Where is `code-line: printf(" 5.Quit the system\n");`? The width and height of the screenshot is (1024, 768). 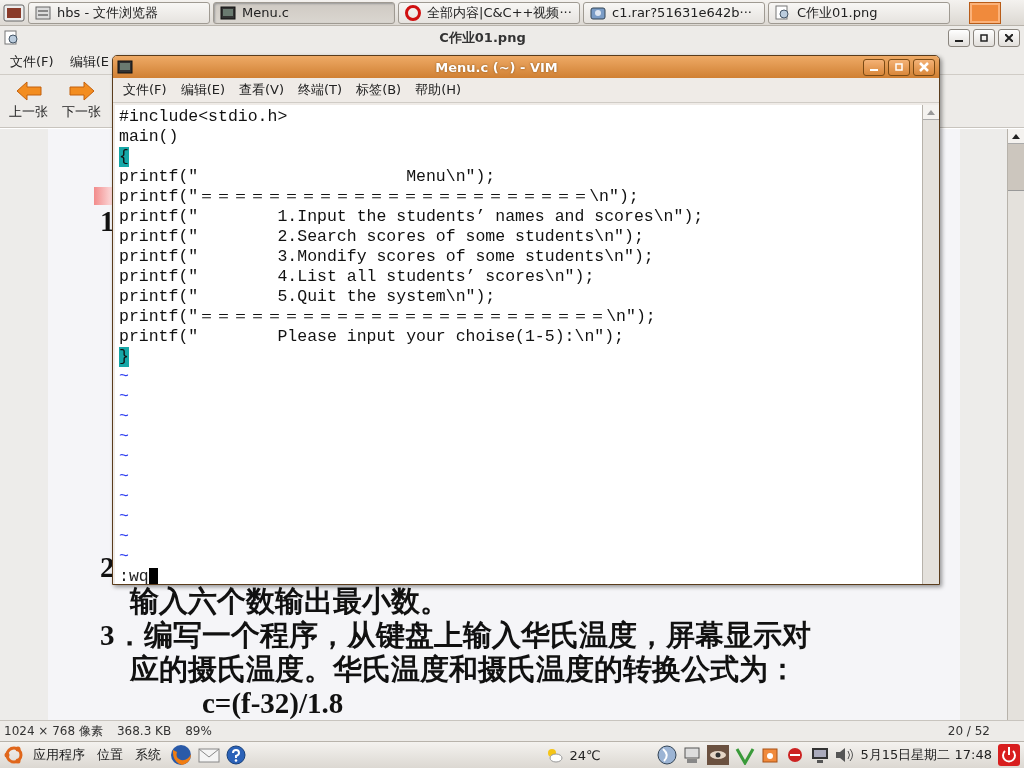 code-line: printf(" 5.Quit the system\n"); is located at coordinates (307, 297).